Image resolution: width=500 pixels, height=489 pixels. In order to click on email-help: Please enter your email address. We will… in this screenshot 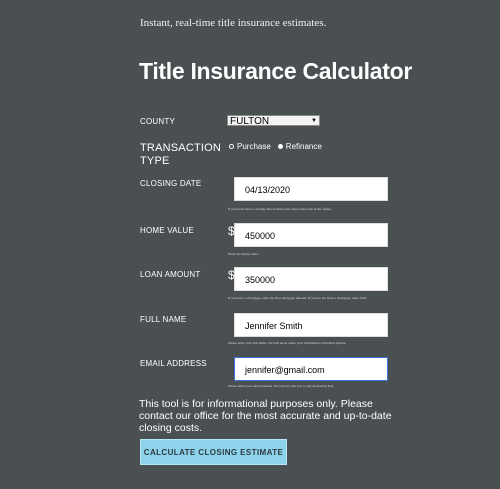, I will do `click(281, 386)`.